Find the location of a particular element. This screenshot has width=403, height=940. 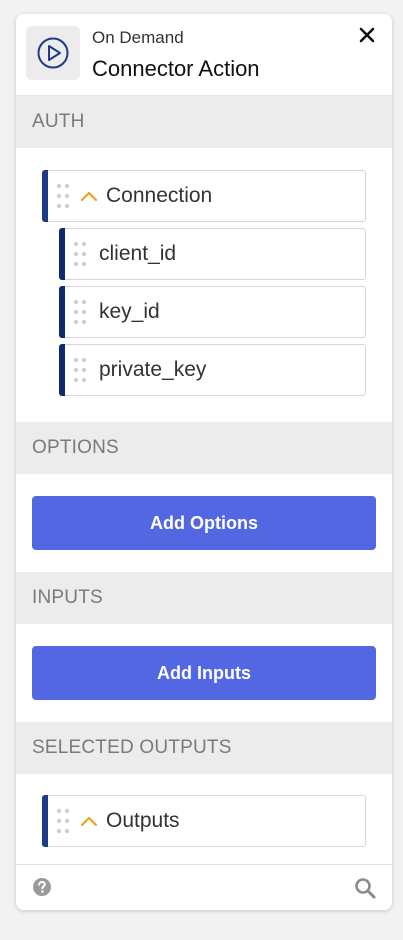

panel-footer is located at coordinates (204, 887).